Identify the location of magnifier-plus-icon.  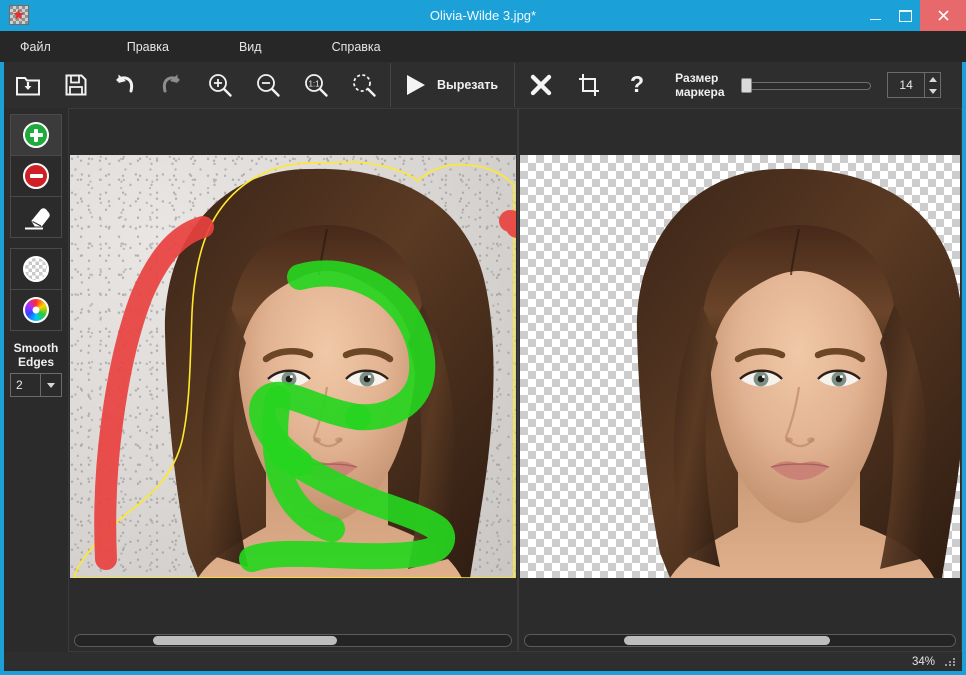
(220, 85).